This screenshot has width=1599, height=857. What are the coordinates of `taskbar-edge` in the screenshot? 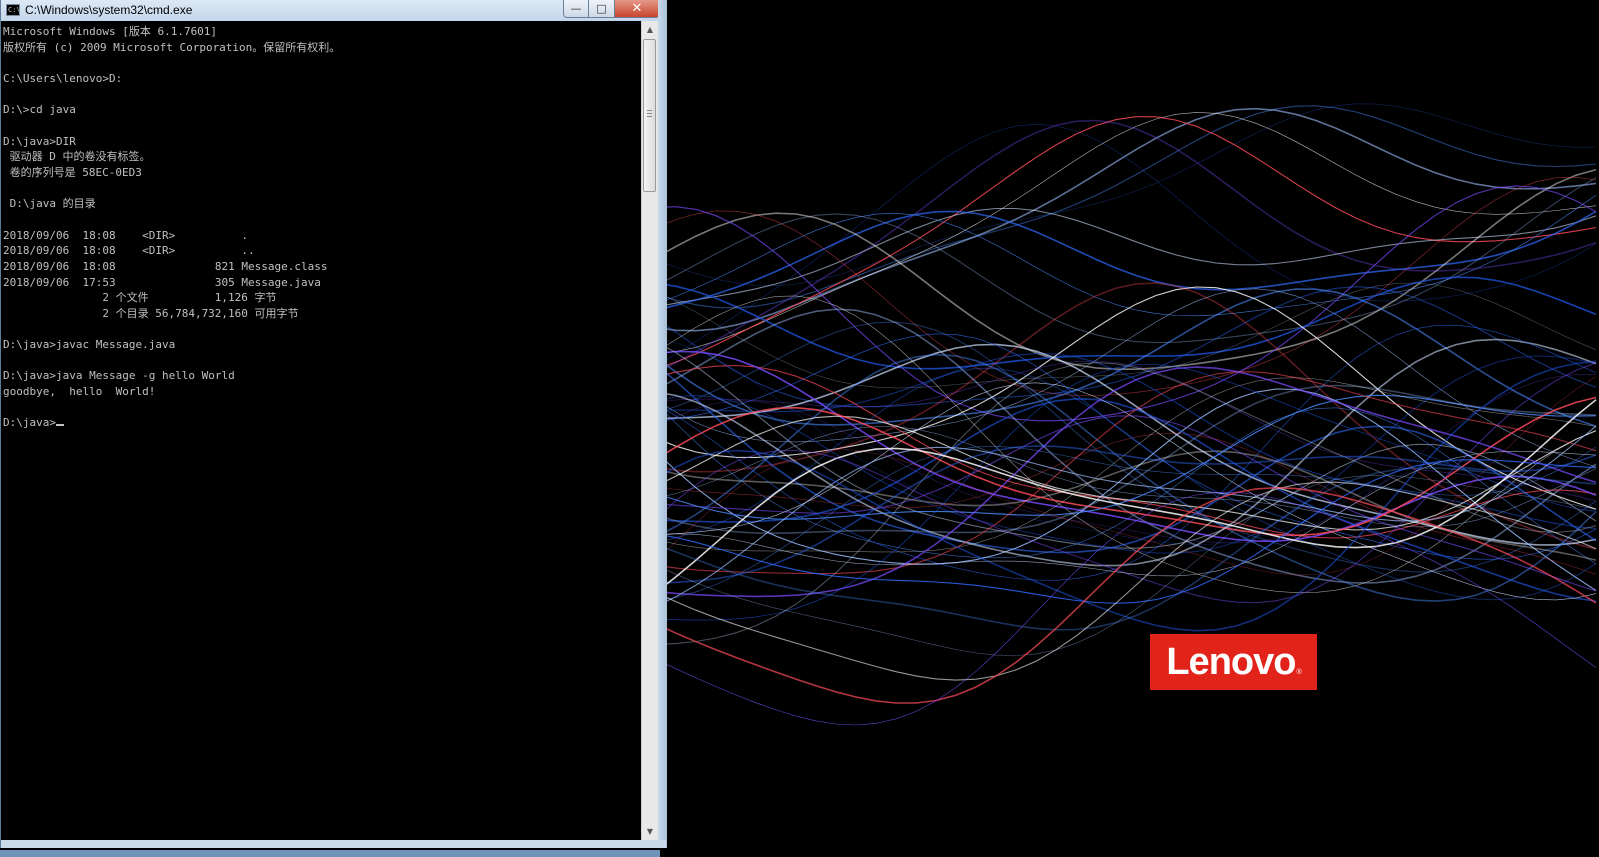 It's located at (330, 853).